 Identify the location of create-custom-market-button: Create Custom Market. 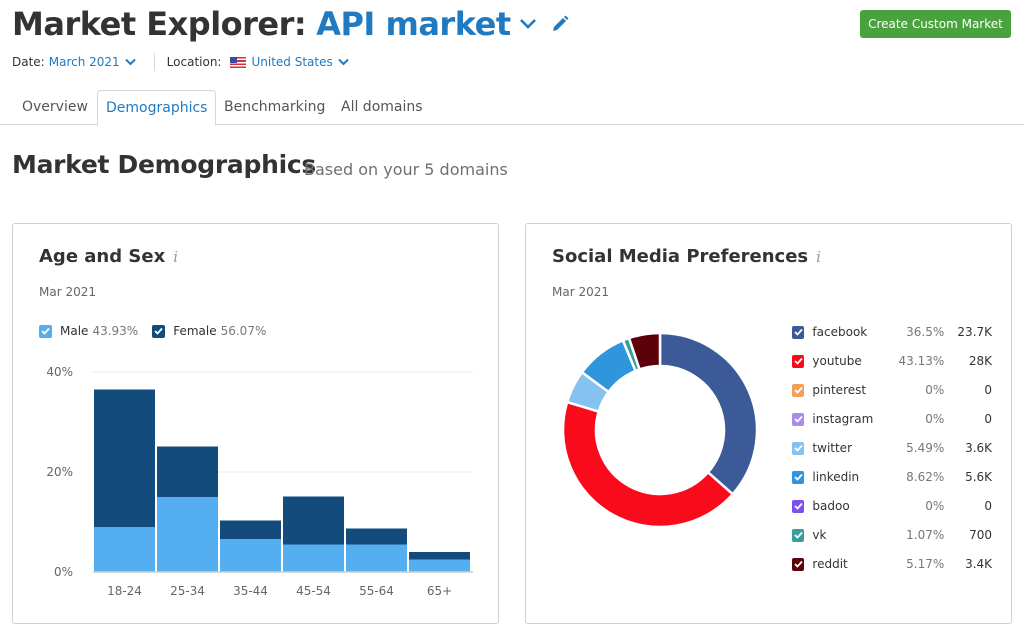
(935, 24).